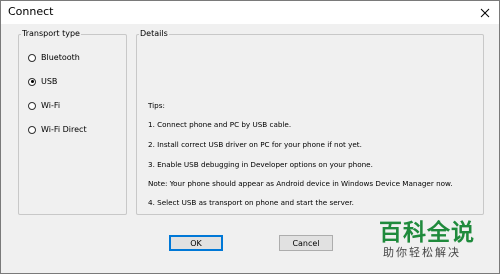  I want to click on radio-button-checked, so click(32, 81).